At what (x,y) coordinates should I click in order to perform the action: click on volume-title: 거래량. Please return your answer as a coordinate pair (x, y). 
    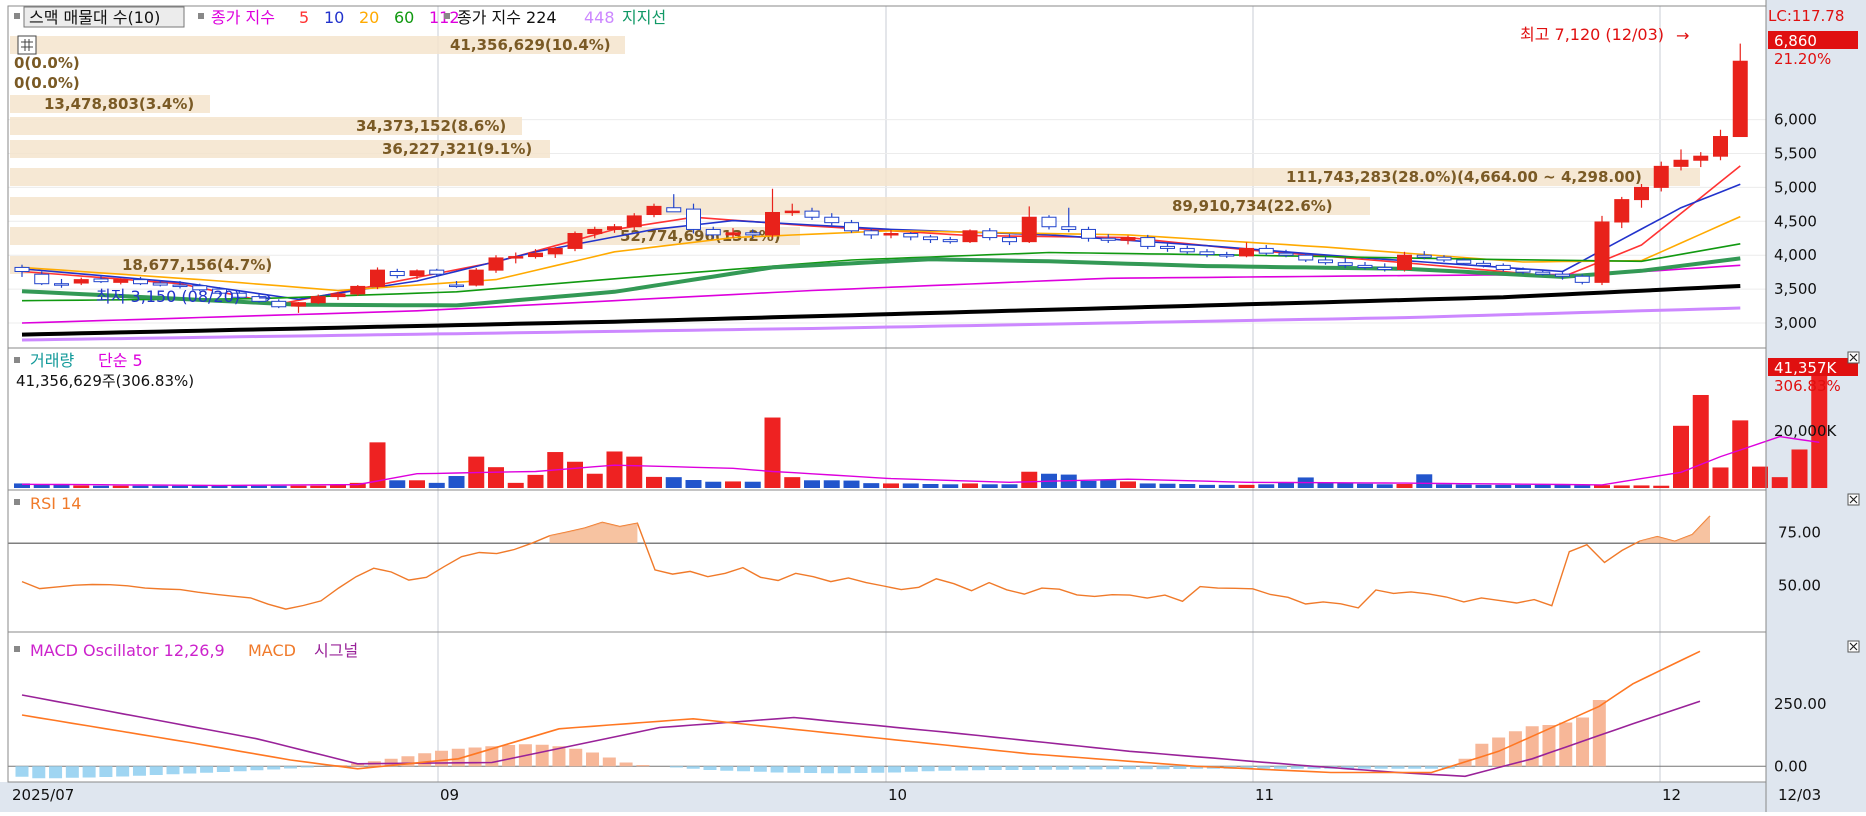
    Looking at the image, I should click on (52, 360).